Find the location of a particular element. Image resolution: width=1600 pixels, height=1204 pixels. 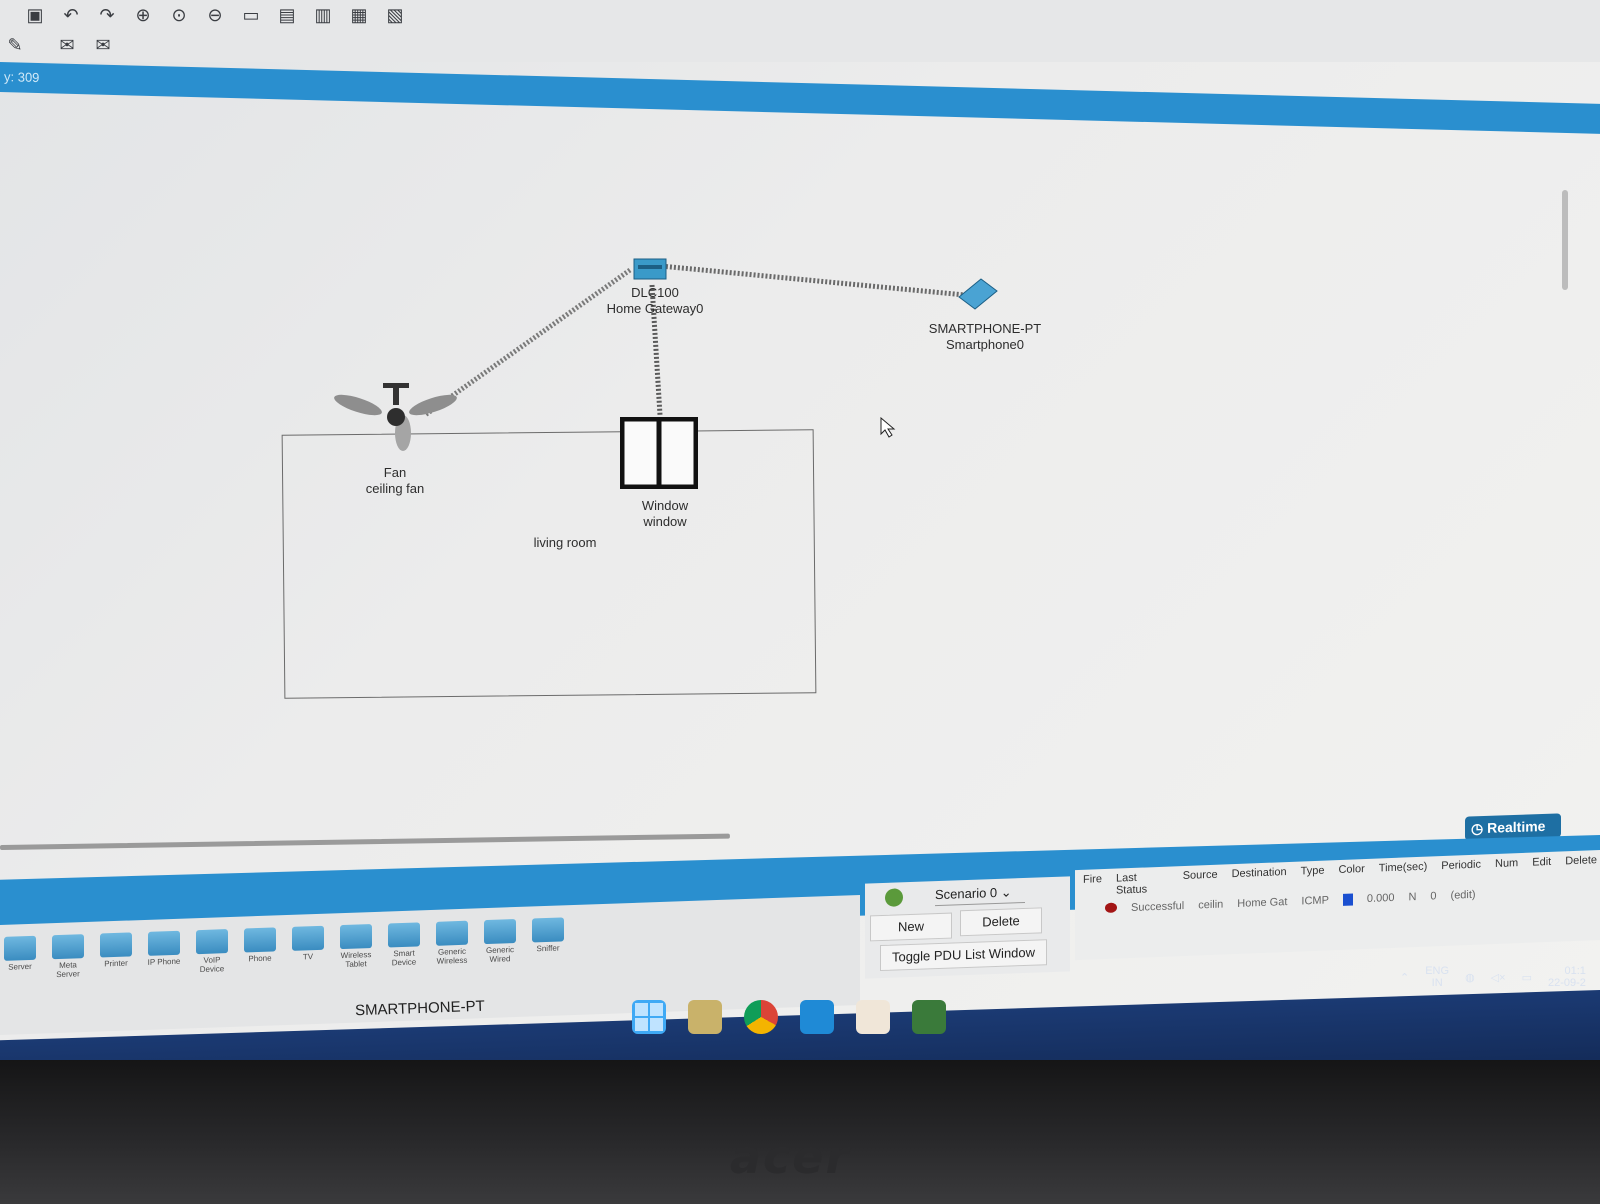

palette-item-tablet: Wireless Tablet is located at coordinates (356, 946).